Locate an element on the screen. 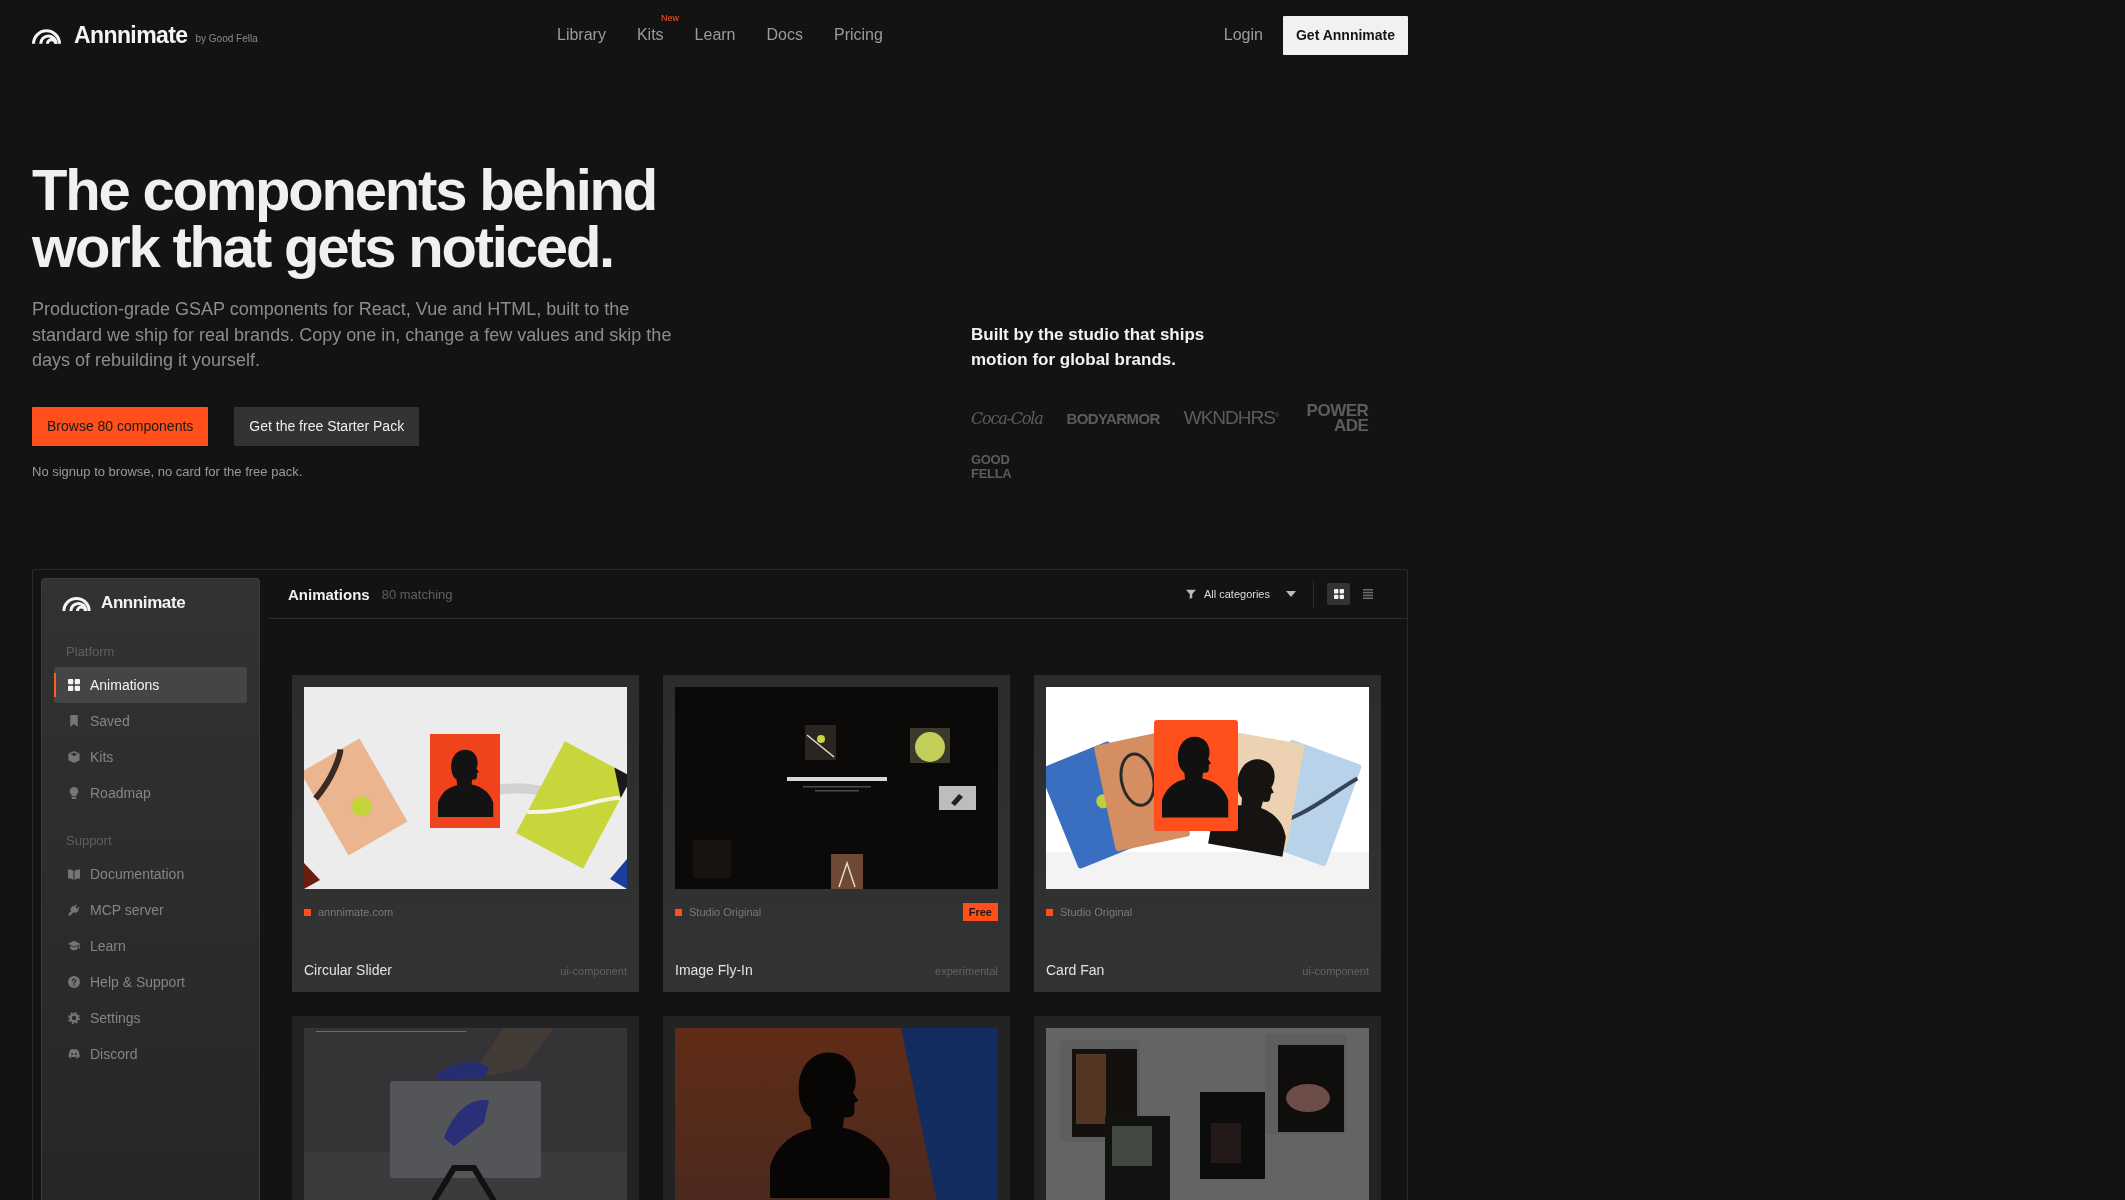 The image size is (2125, 1200). nav-link: Kits is located at coordinates (650, 34).